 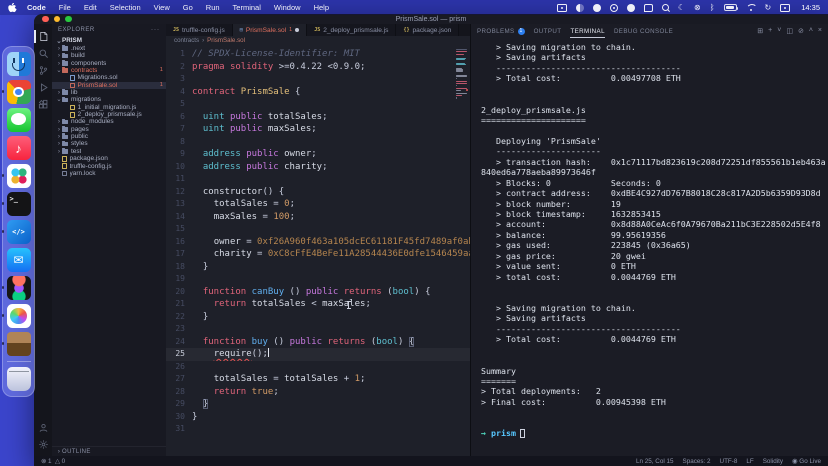 I want to click on menu-edit: Edit, so click(x=90, y=7).